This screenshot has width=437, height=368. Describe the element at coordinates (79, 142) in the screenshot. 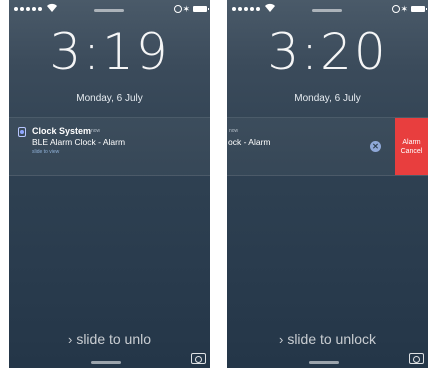

I see `notification-body: BLE Alarm Clock - Alarm` at that location.